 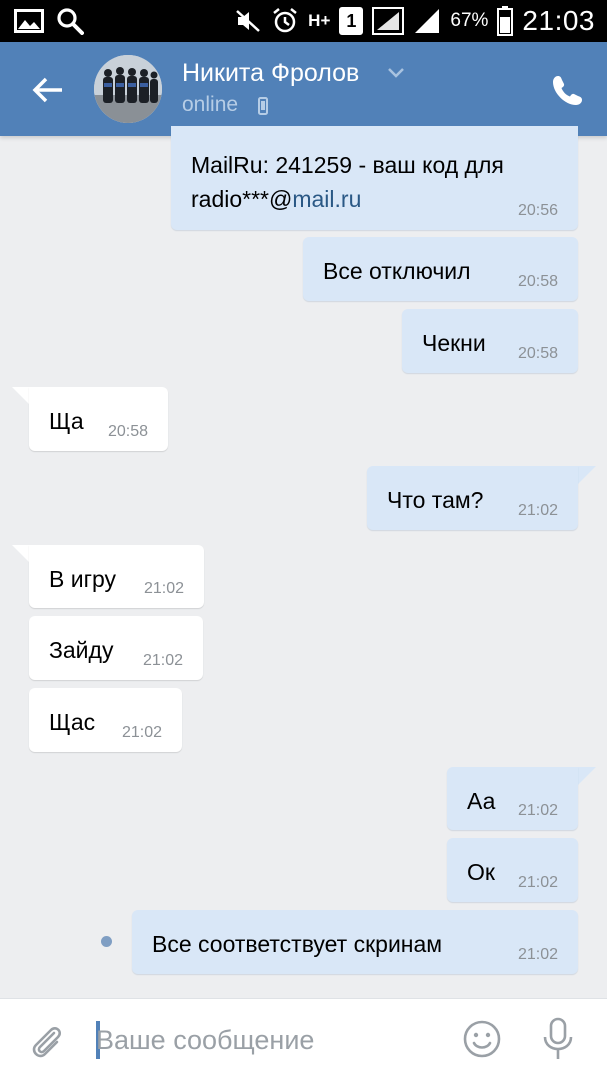 I want to click on emoji-button, so click(x=482, y=1039).